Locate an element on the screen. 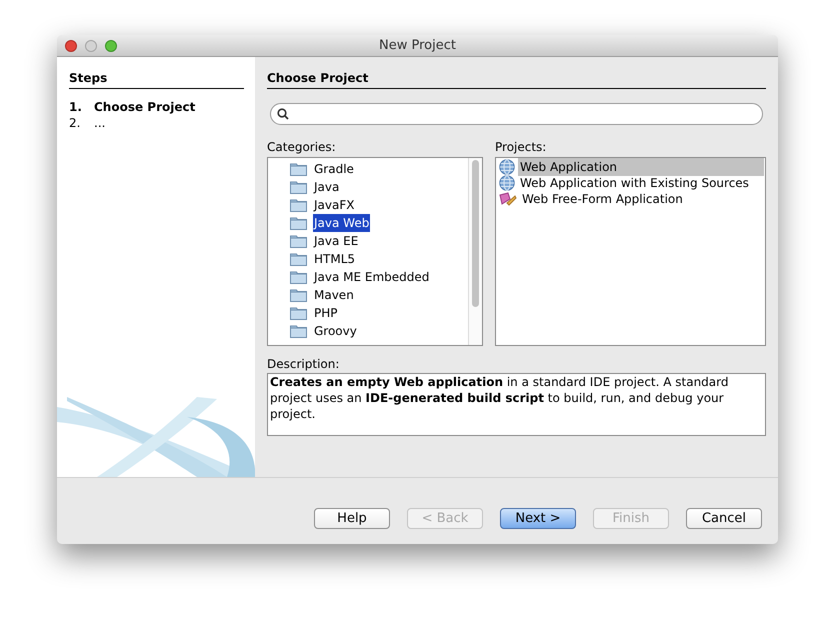 The width and height of the screenshot is (835, 623). step-item: 1. Choose Project is located at coordinates (132, 107).